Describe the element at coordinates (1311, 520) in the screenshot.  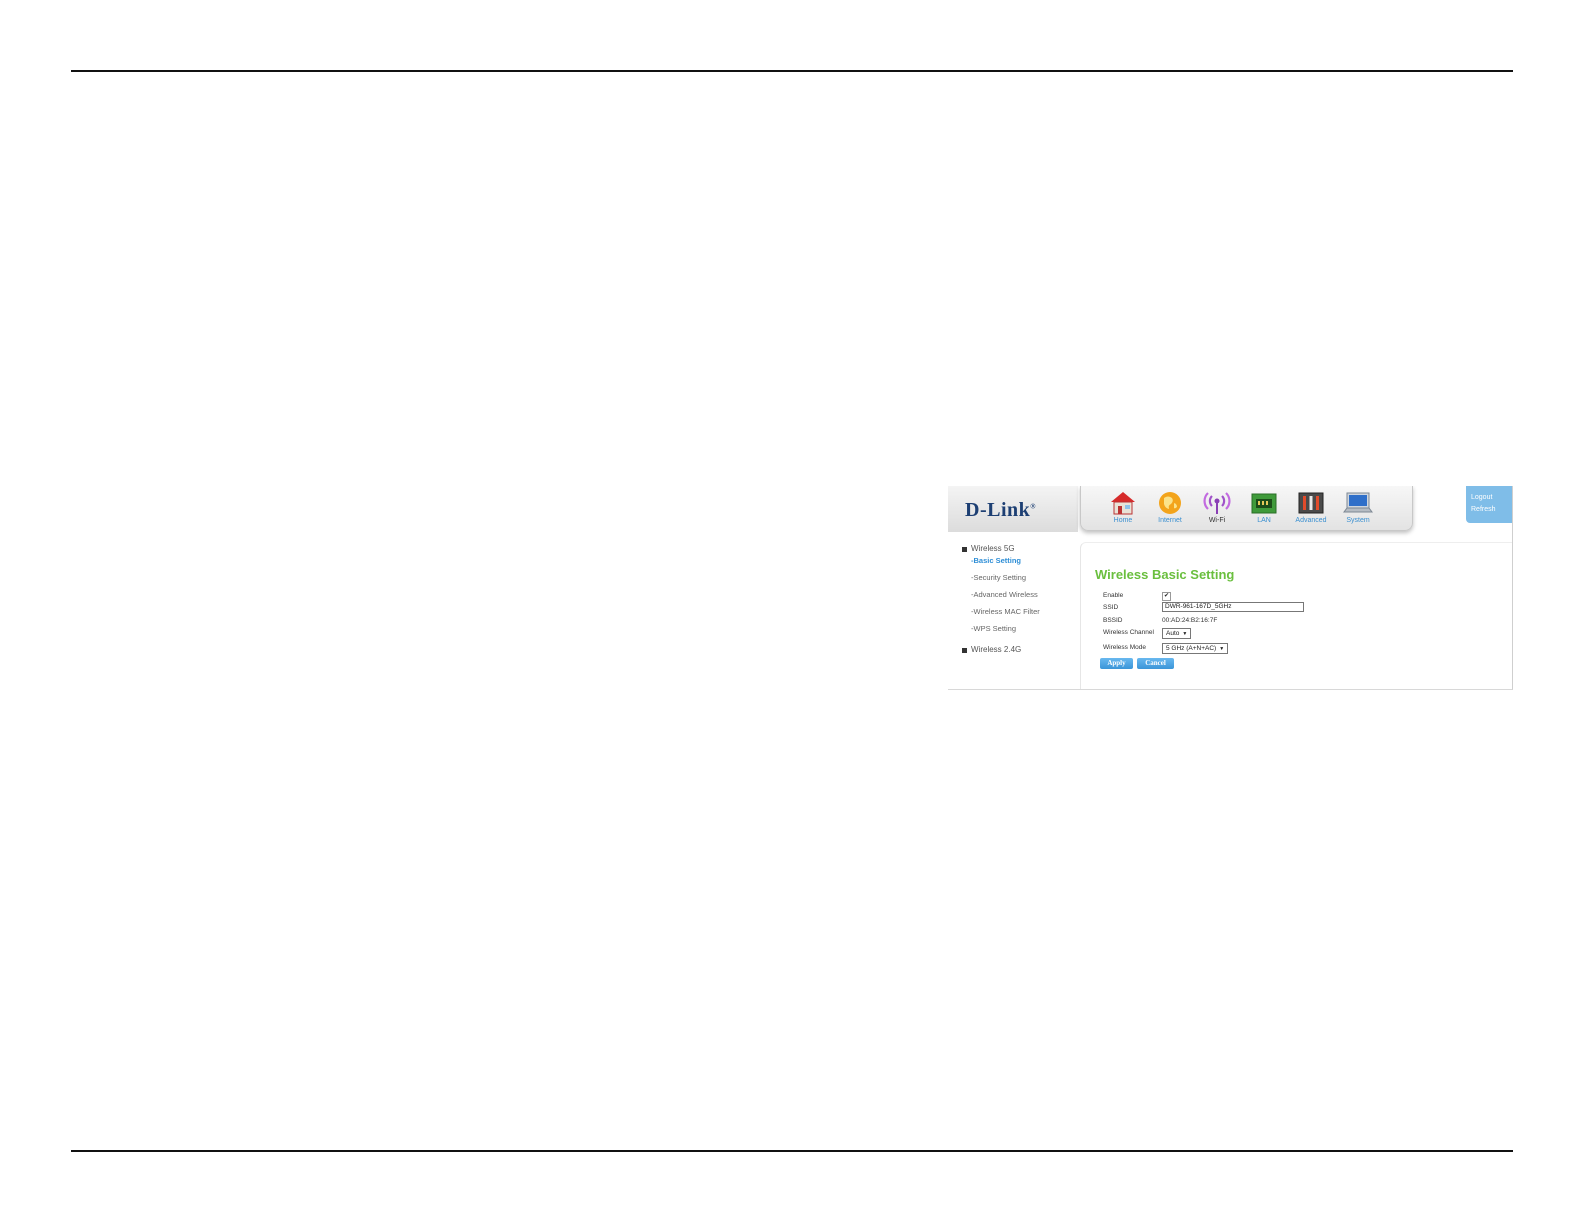
I see `nav-advanced-label: Advanced` at that location.